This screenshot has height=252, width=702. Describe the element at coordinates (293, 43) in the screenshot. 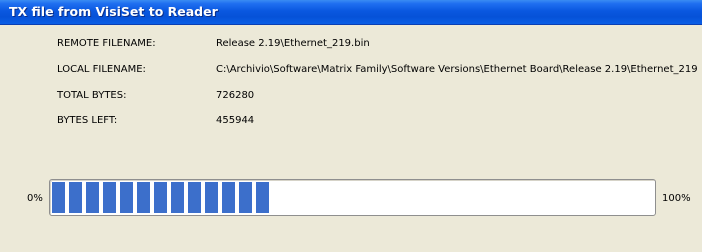

I see `remote-filename-value: Release 2.19\Ethernet_219.bin` at that location.